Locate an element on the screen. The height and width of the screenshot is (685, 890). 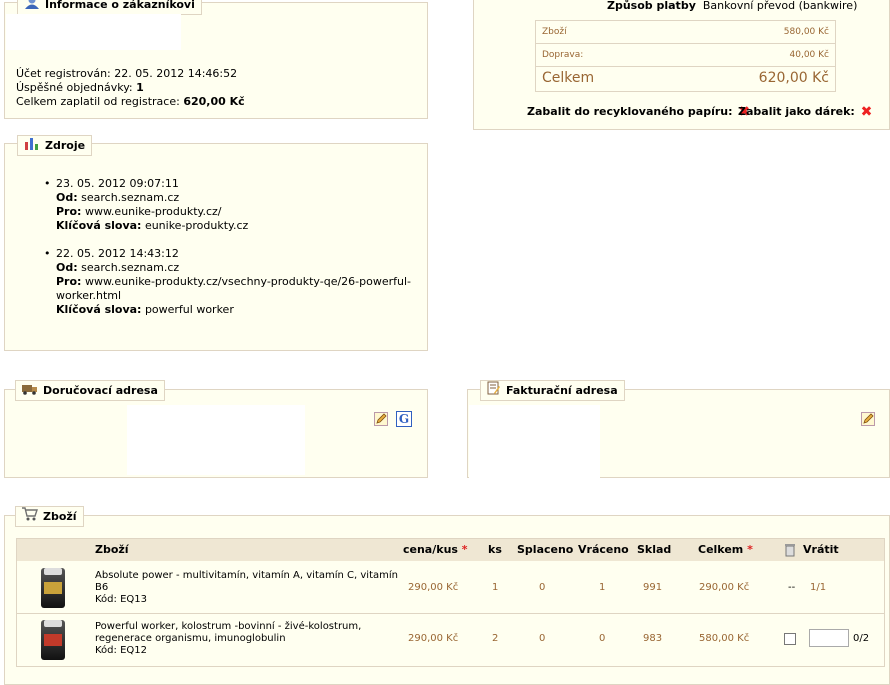
products-legend: Zboží is located at coordinates (49, 516).